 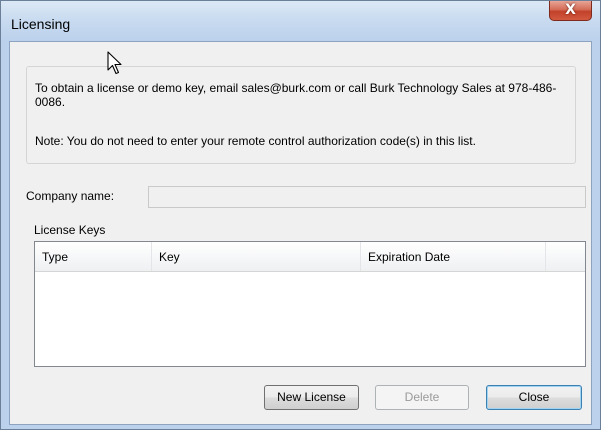 I want to click on window-title: Licensing, so click(x=41, y=24).